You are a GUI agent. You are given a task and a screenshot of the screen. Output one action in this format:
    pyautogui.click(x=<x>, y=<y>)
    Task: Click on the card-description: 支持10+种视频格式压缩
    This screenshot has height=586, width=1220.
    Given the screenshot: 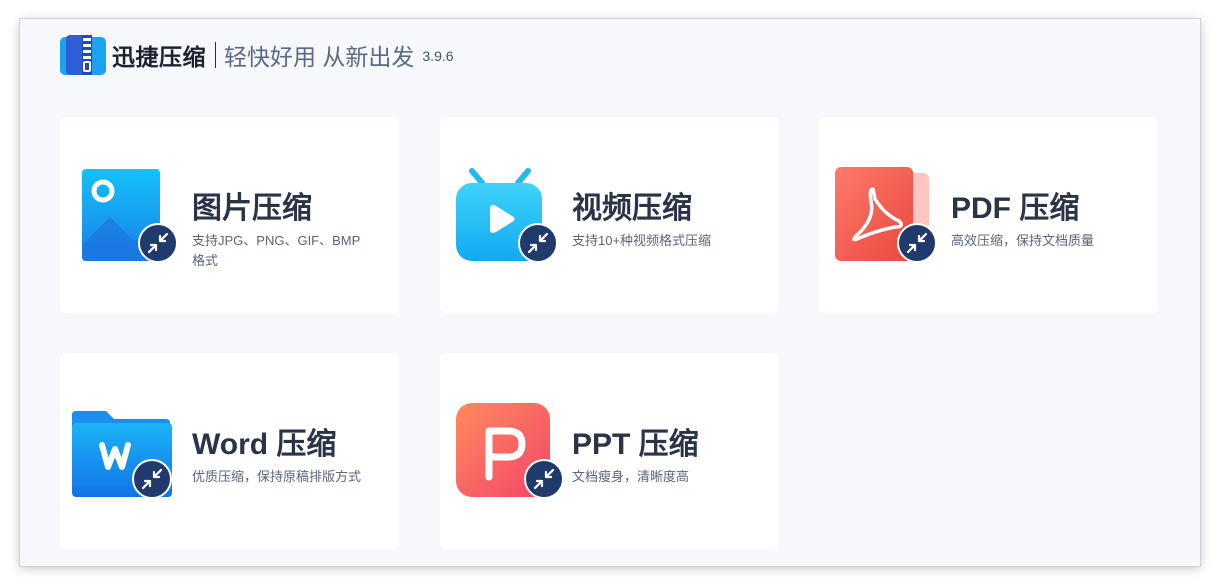 What is the action you would take?
    pyautogui.click(x=642, y=240)
    